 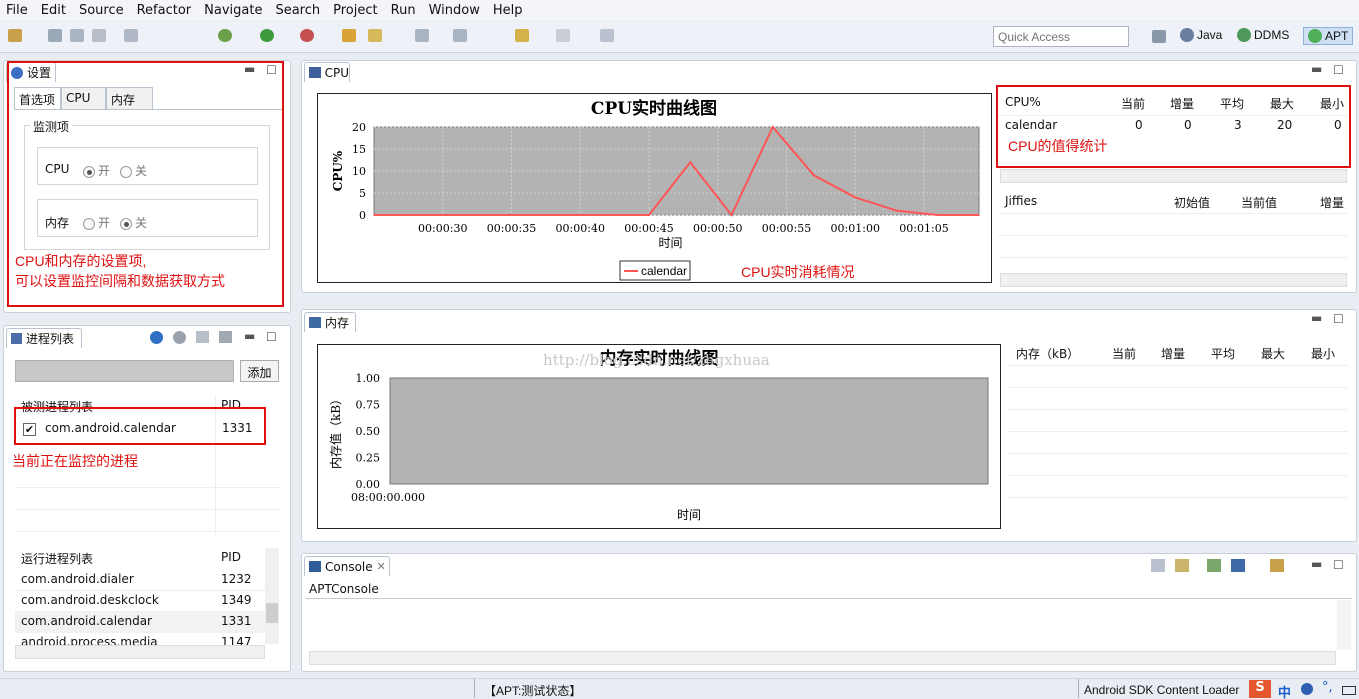 I want to click on process-minimize-icon: ▬, so click(x=249, y=336).